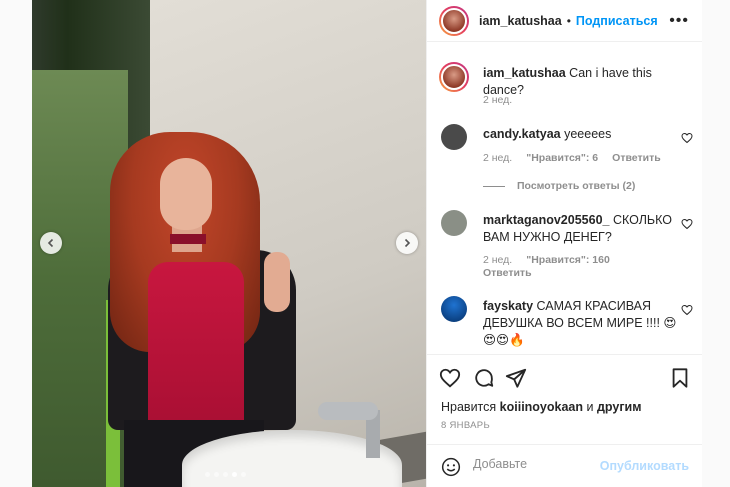 The height and width of the screenshot is (487, 730). Describe the element at coordinates (522, 134) in the screenshot. I see `comment-username: candy.katyaa` at that location.